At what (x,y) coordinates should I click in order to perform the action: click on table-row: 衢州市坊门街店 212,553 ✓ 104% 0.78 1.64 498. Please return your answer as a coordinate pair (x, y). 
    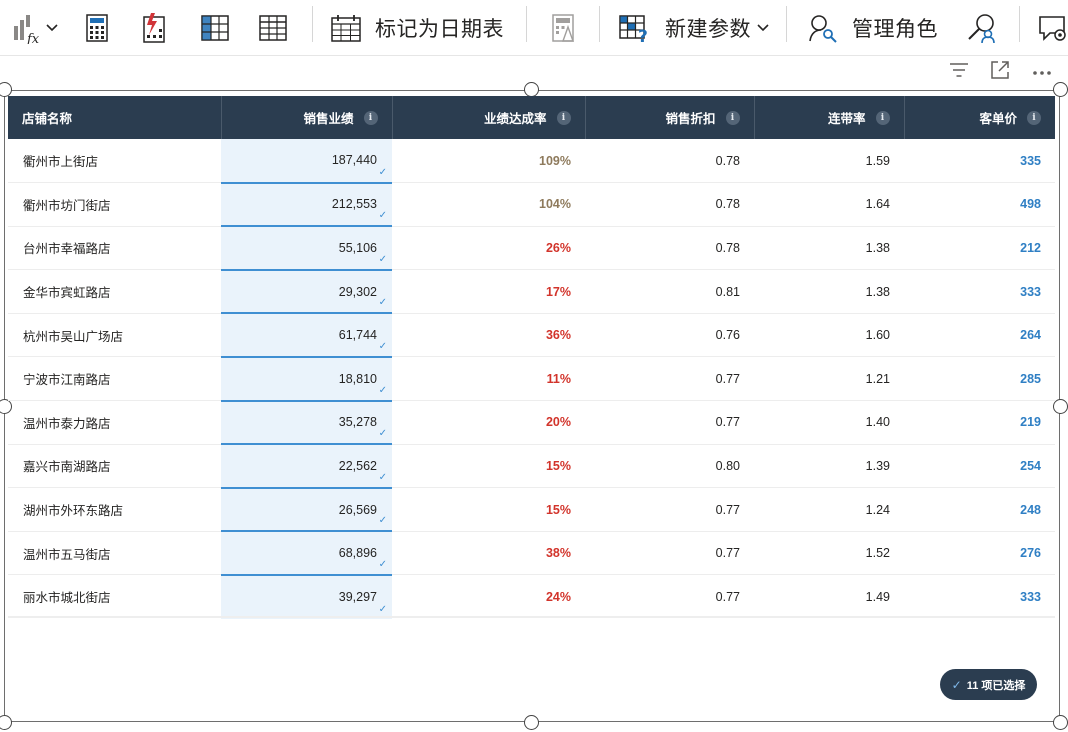
    Looking at the image, I should click on (531, 205).